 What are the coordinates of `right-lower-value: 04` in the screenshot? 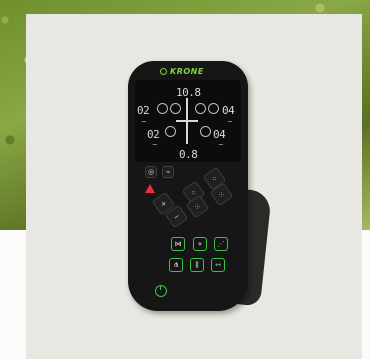 It's located at (219, 134).